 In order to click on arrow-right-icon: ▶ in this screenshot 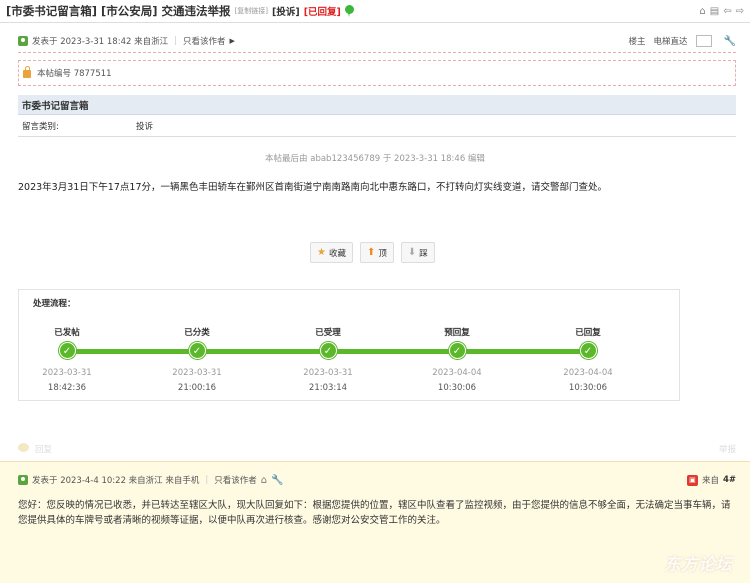, I will do `click(231, 41)`.